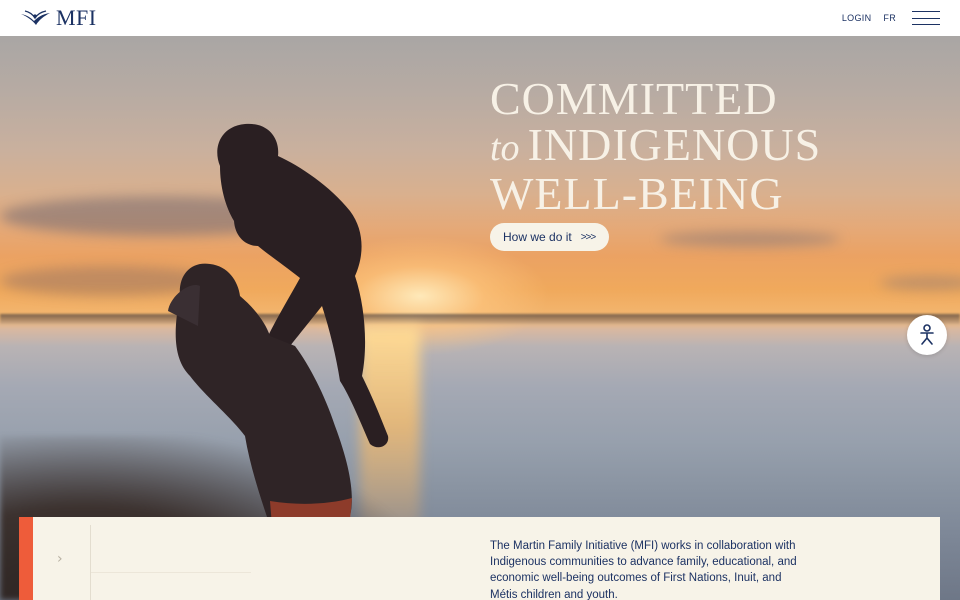  I want to click on accent-bar, so click(26, 558).